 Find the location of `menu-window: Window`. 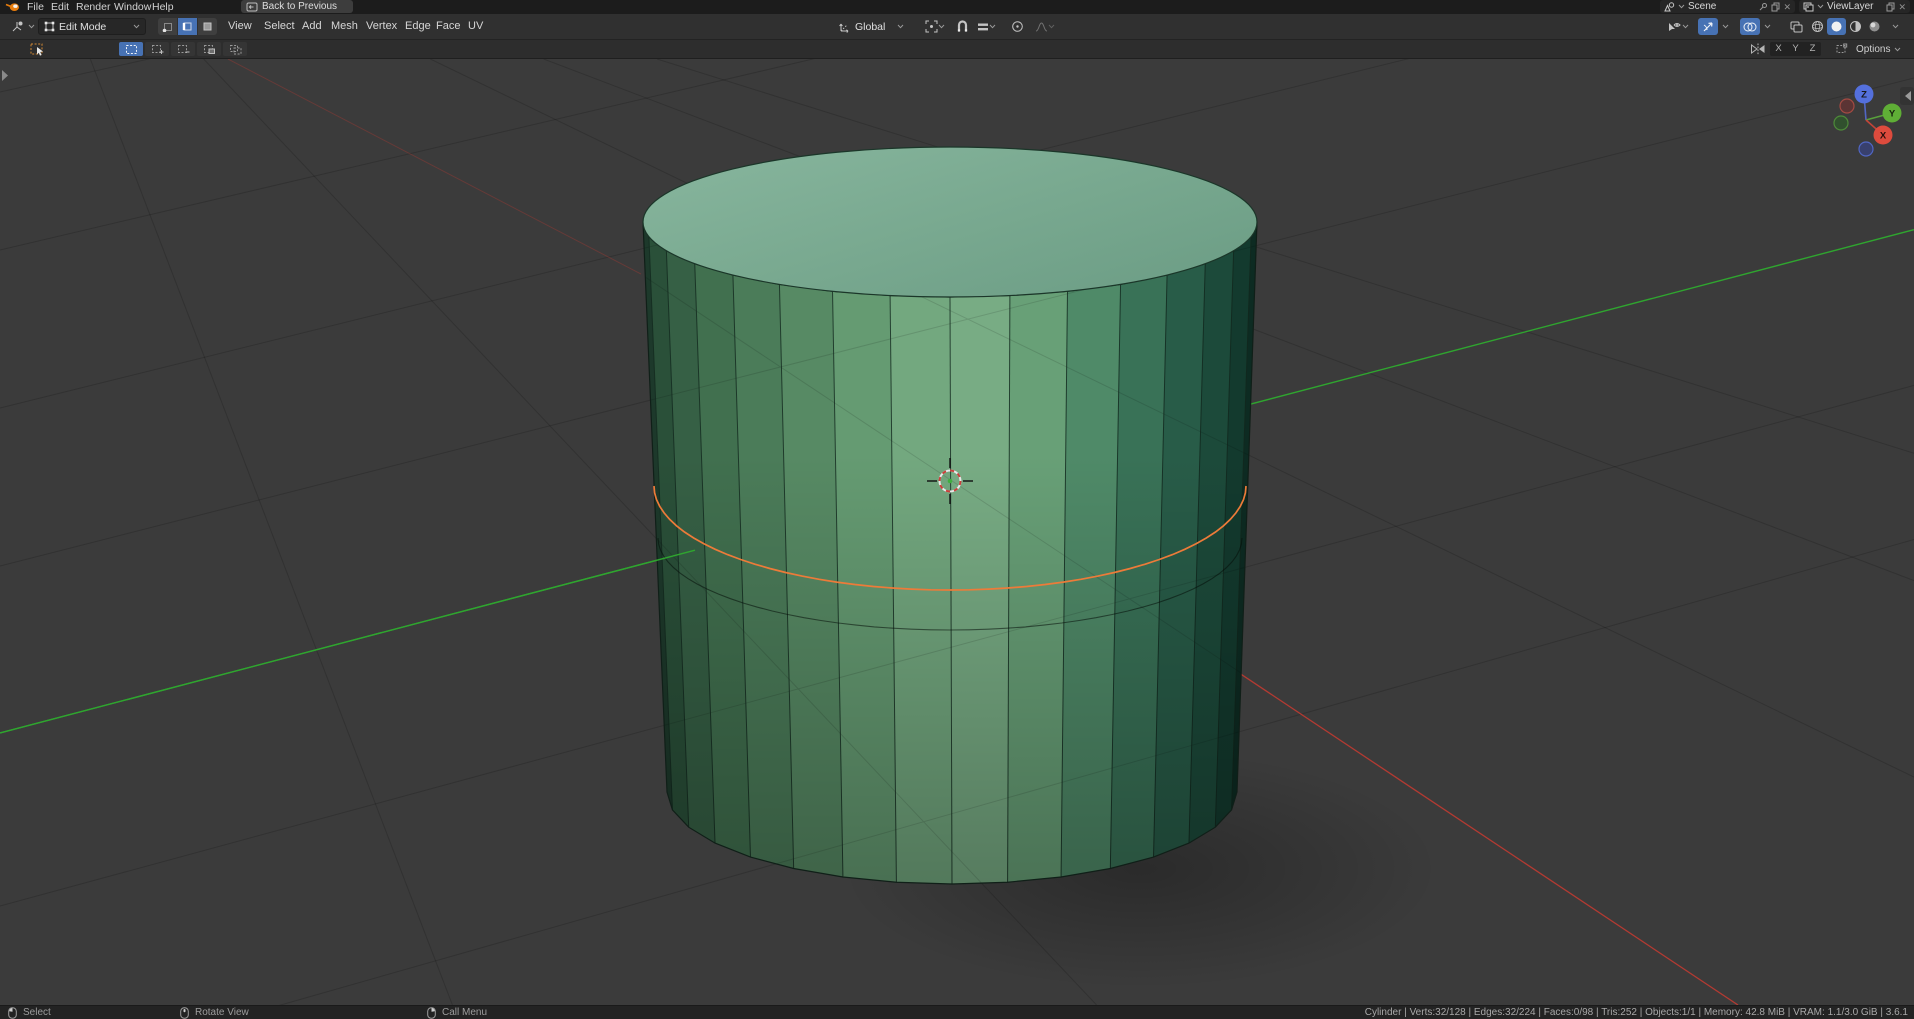

menu-window: Window is located at coordinates (132, 7).